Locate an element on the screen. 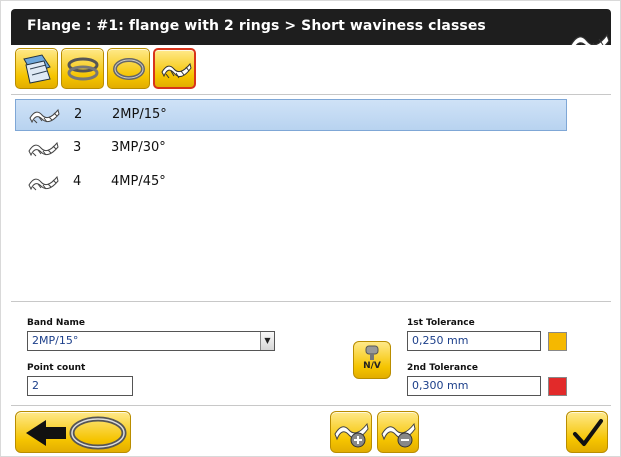  add-band-button is located at coordinates (351, 432).